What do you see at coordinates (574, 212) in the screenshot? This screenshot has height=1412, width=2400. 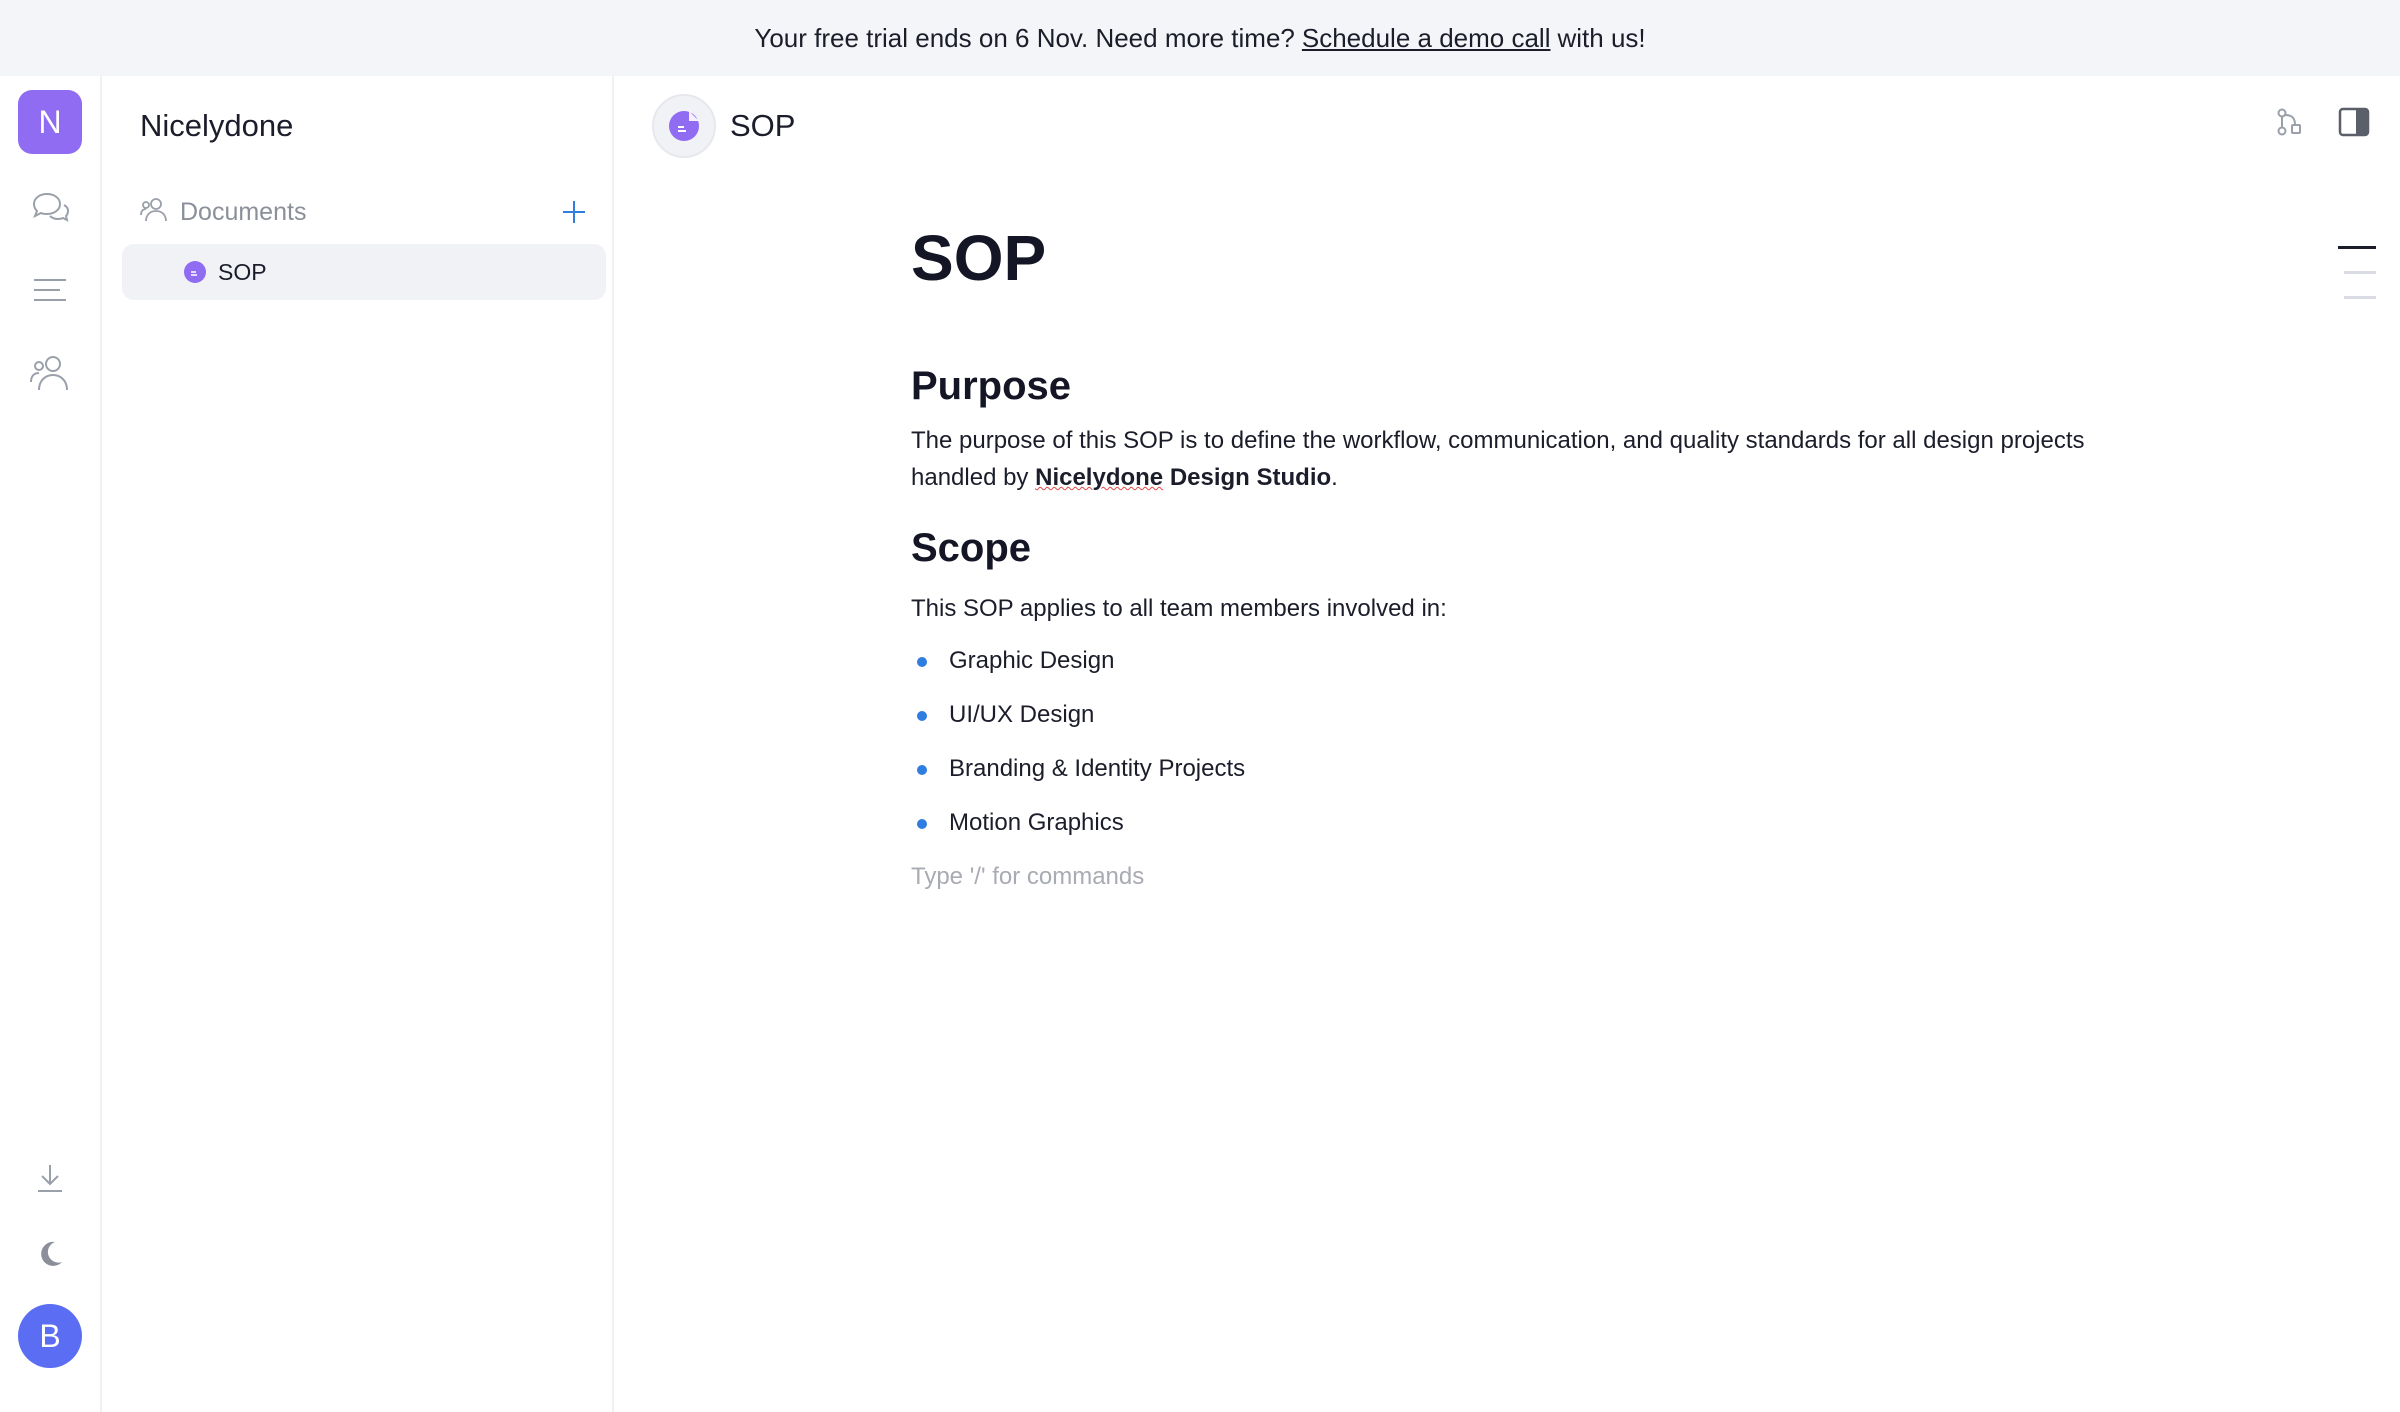 I see `add-document-button` at bounding box center [574, 212].